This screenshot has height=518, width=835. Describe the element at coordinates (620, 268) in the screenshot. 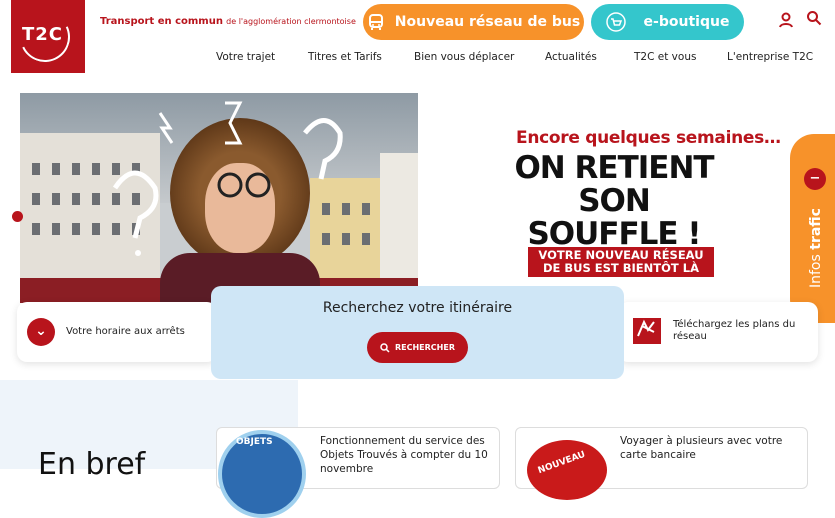

I see `promo-line5: DE BUS EST BIENTÔT LÀ` at that location.